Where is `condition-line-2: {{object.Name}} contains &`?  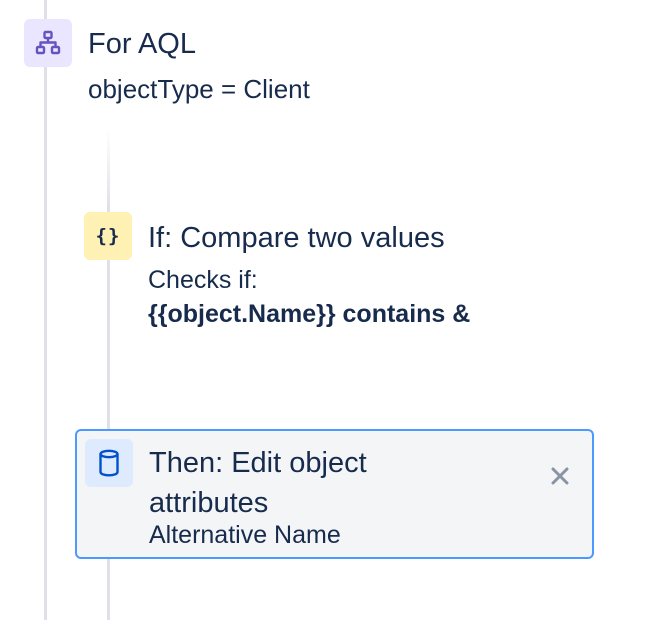 condition-line-2: {{object.Name}} contains & is located at coordinates (309, 314).